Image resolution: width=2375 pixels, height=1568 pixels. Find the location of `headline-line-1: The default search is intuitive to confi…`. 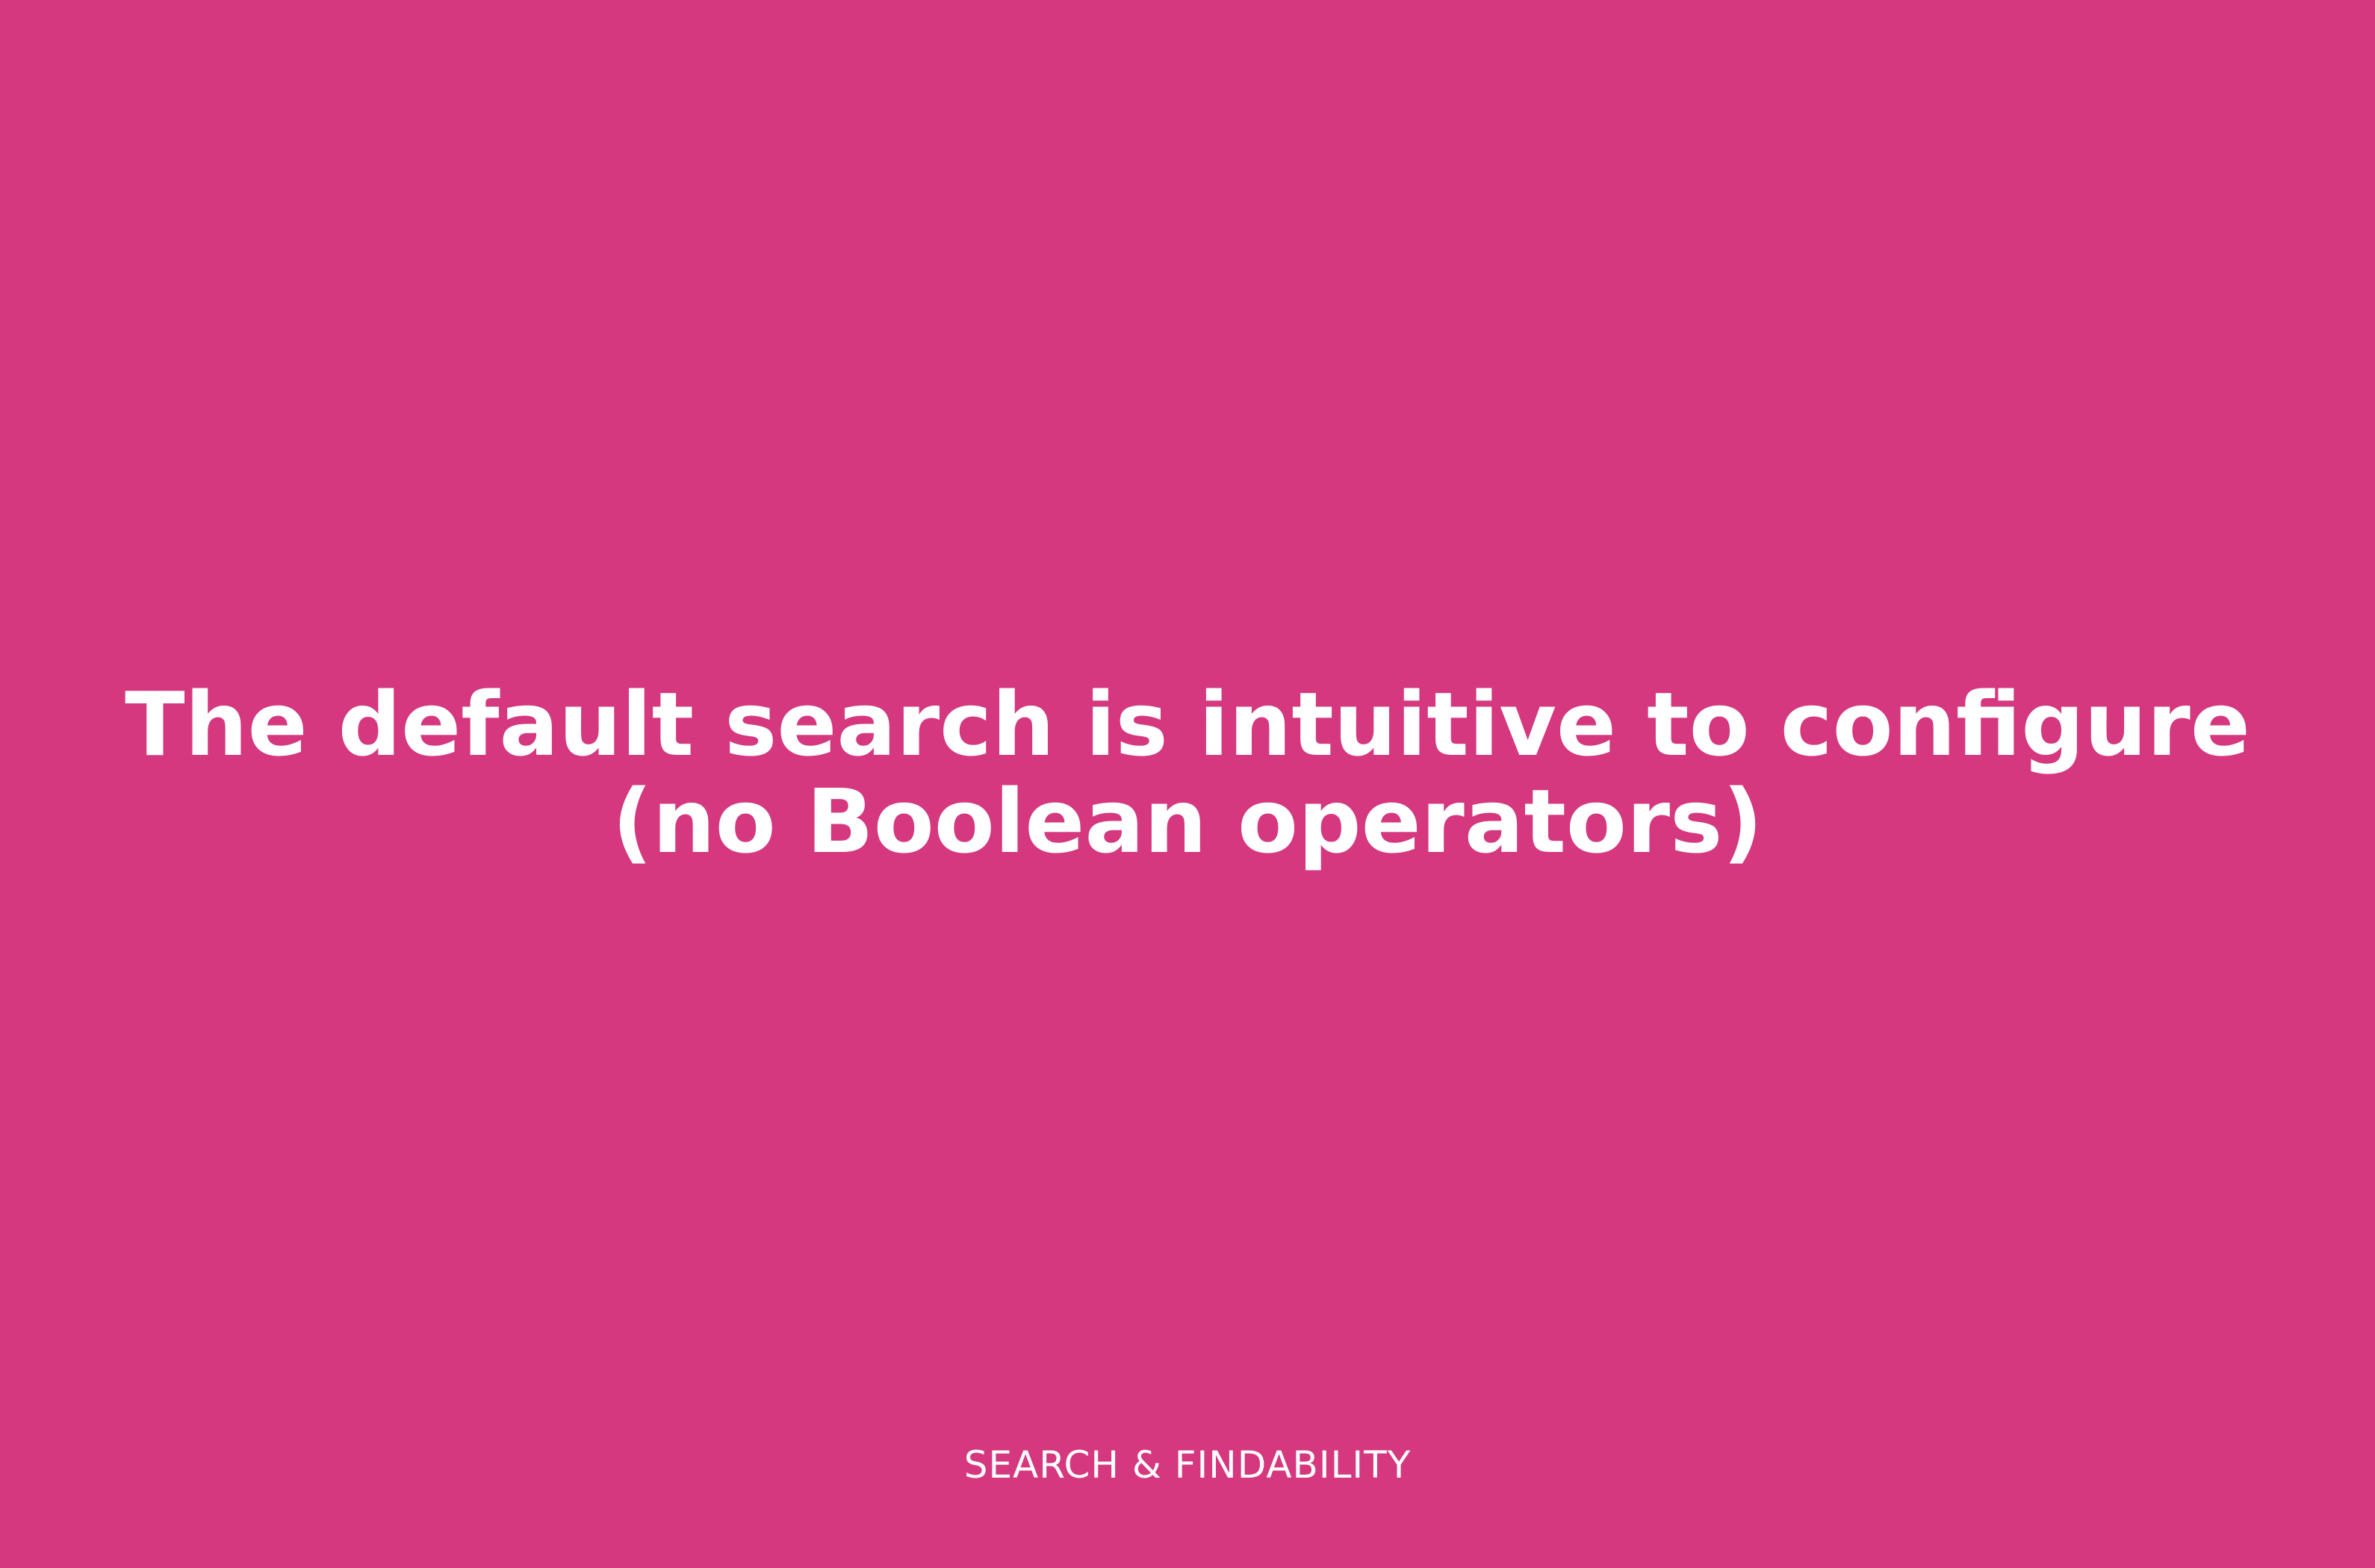

headline-line-1: The default search is intuitive to confi… is located at coordinates (1187, 724).